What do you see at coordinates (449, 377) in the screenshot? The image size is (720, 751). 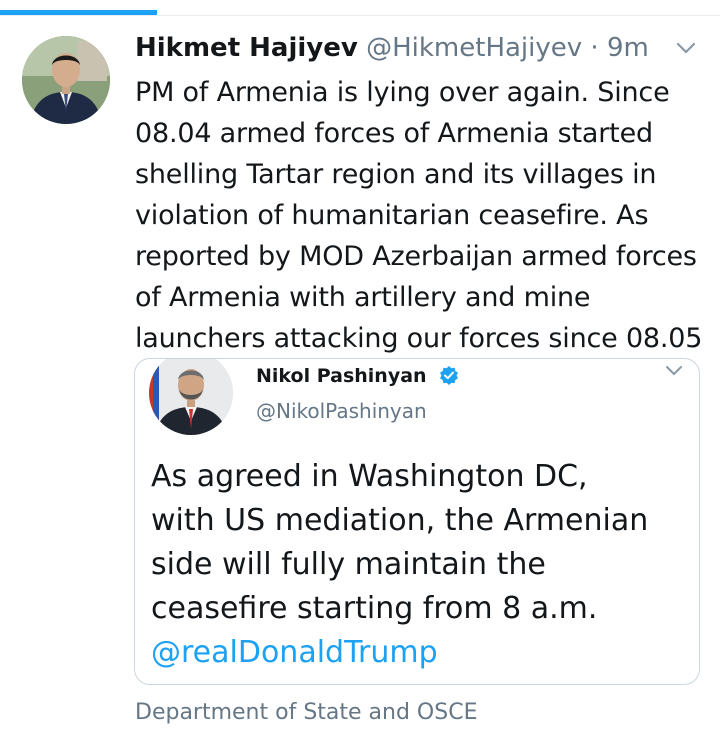 I see `verified-badge-icon` at bounding box center [449, 377].